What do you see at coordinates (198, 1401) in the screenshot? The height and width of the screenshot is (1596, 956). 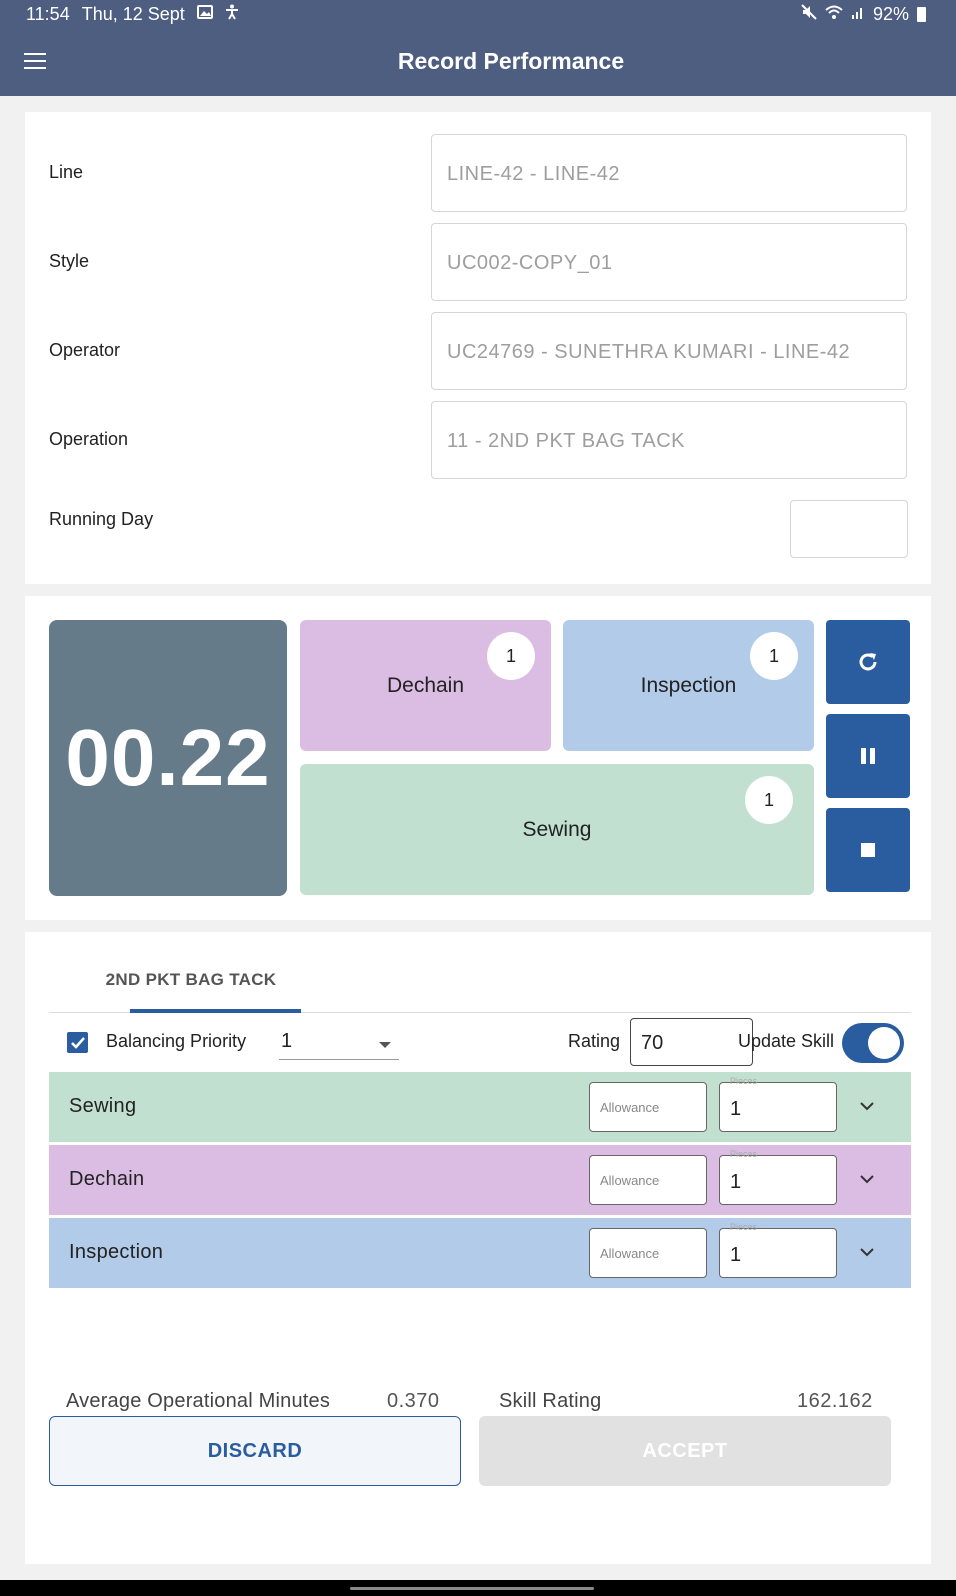 I see `avg-op-minutes-label: Average Operational Minutes` at bounding box center [198, 1401].